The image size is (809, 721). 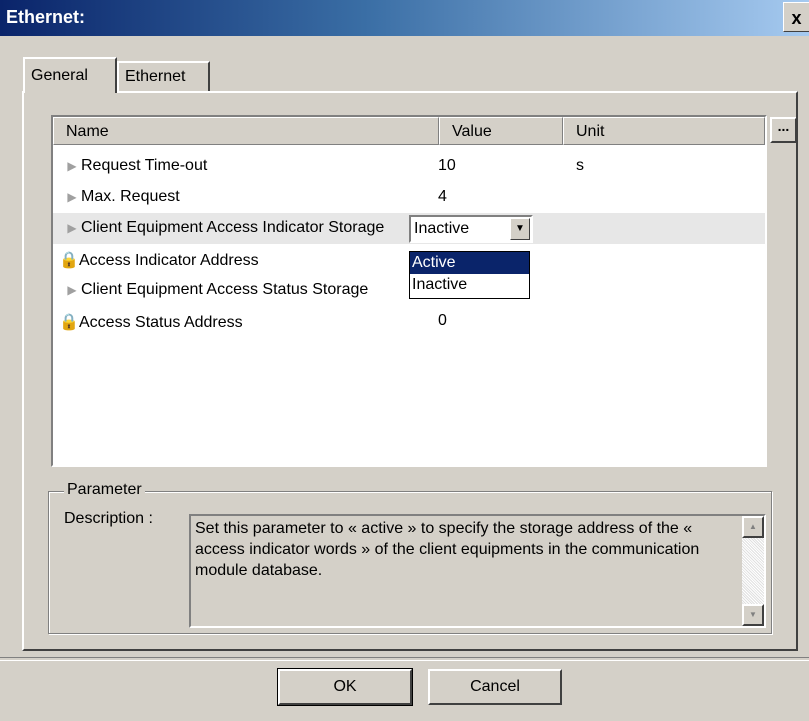 I want to click on window-title: Ethernet:, so click(x=46, y=17).